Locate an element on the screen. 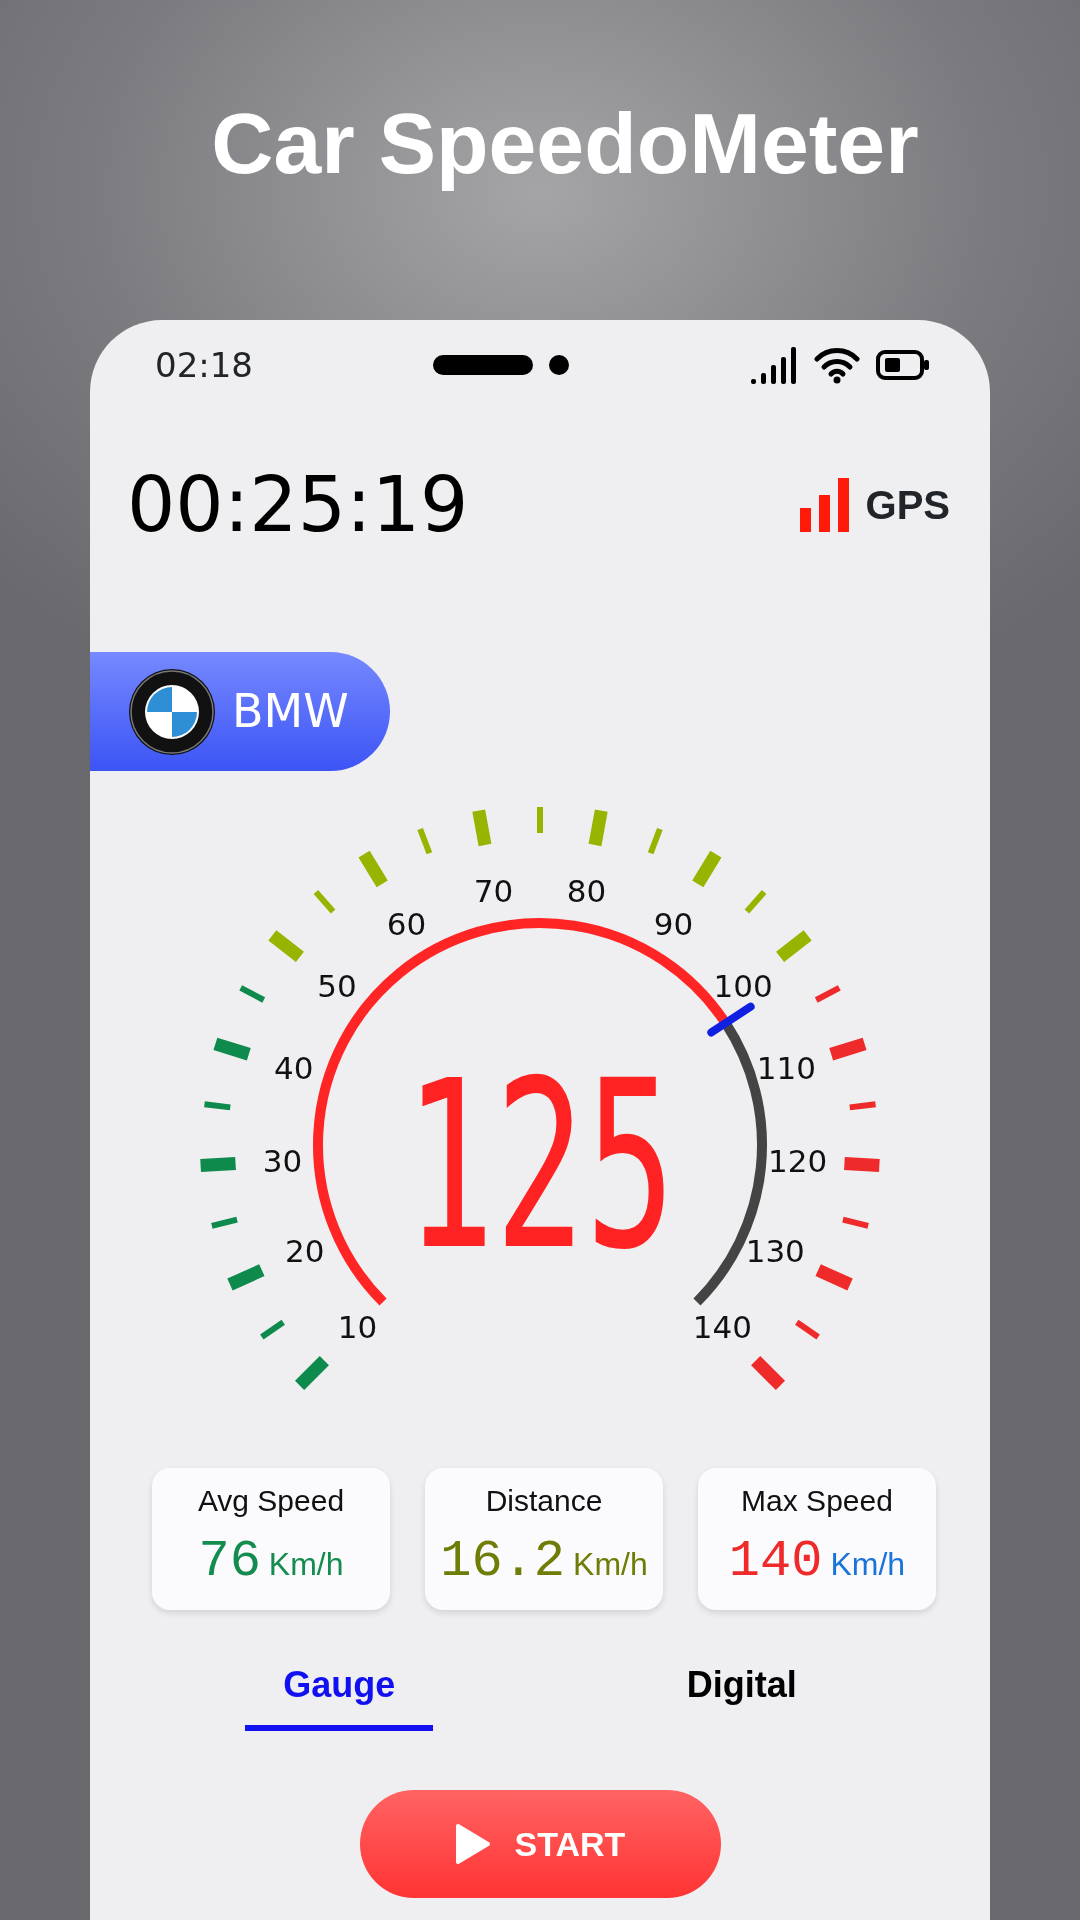  stat-value: 140 is located at coordinates (775, 1561).